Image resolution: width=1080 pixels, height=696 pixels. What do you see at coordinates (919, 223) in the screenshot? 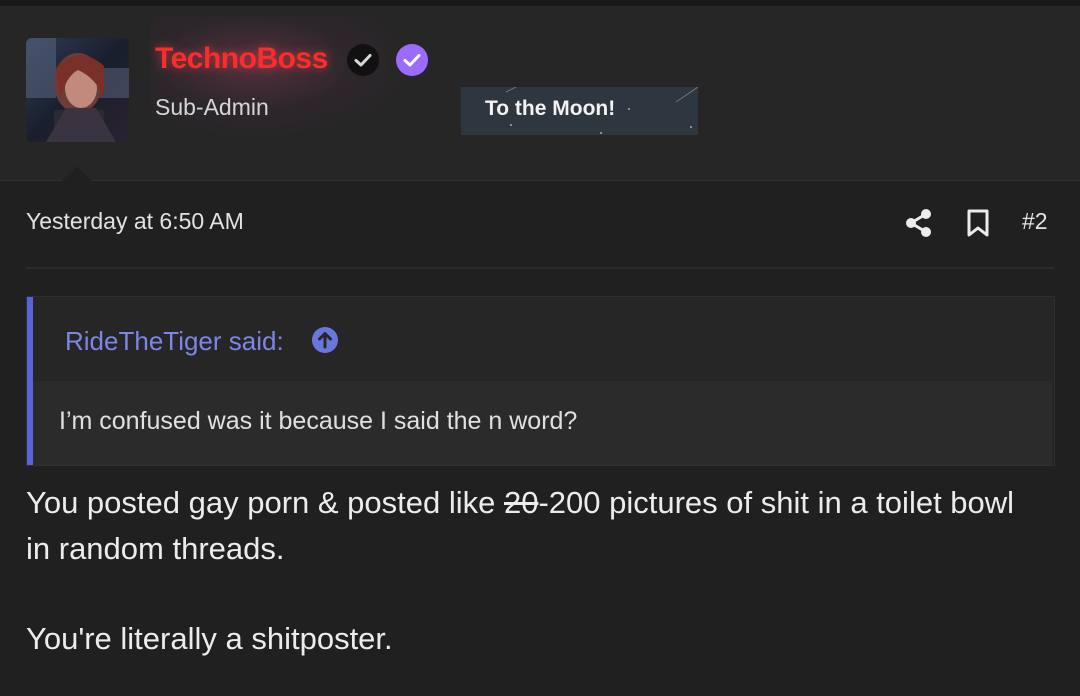
I see `share-icon` at bounding box center [919, 223].